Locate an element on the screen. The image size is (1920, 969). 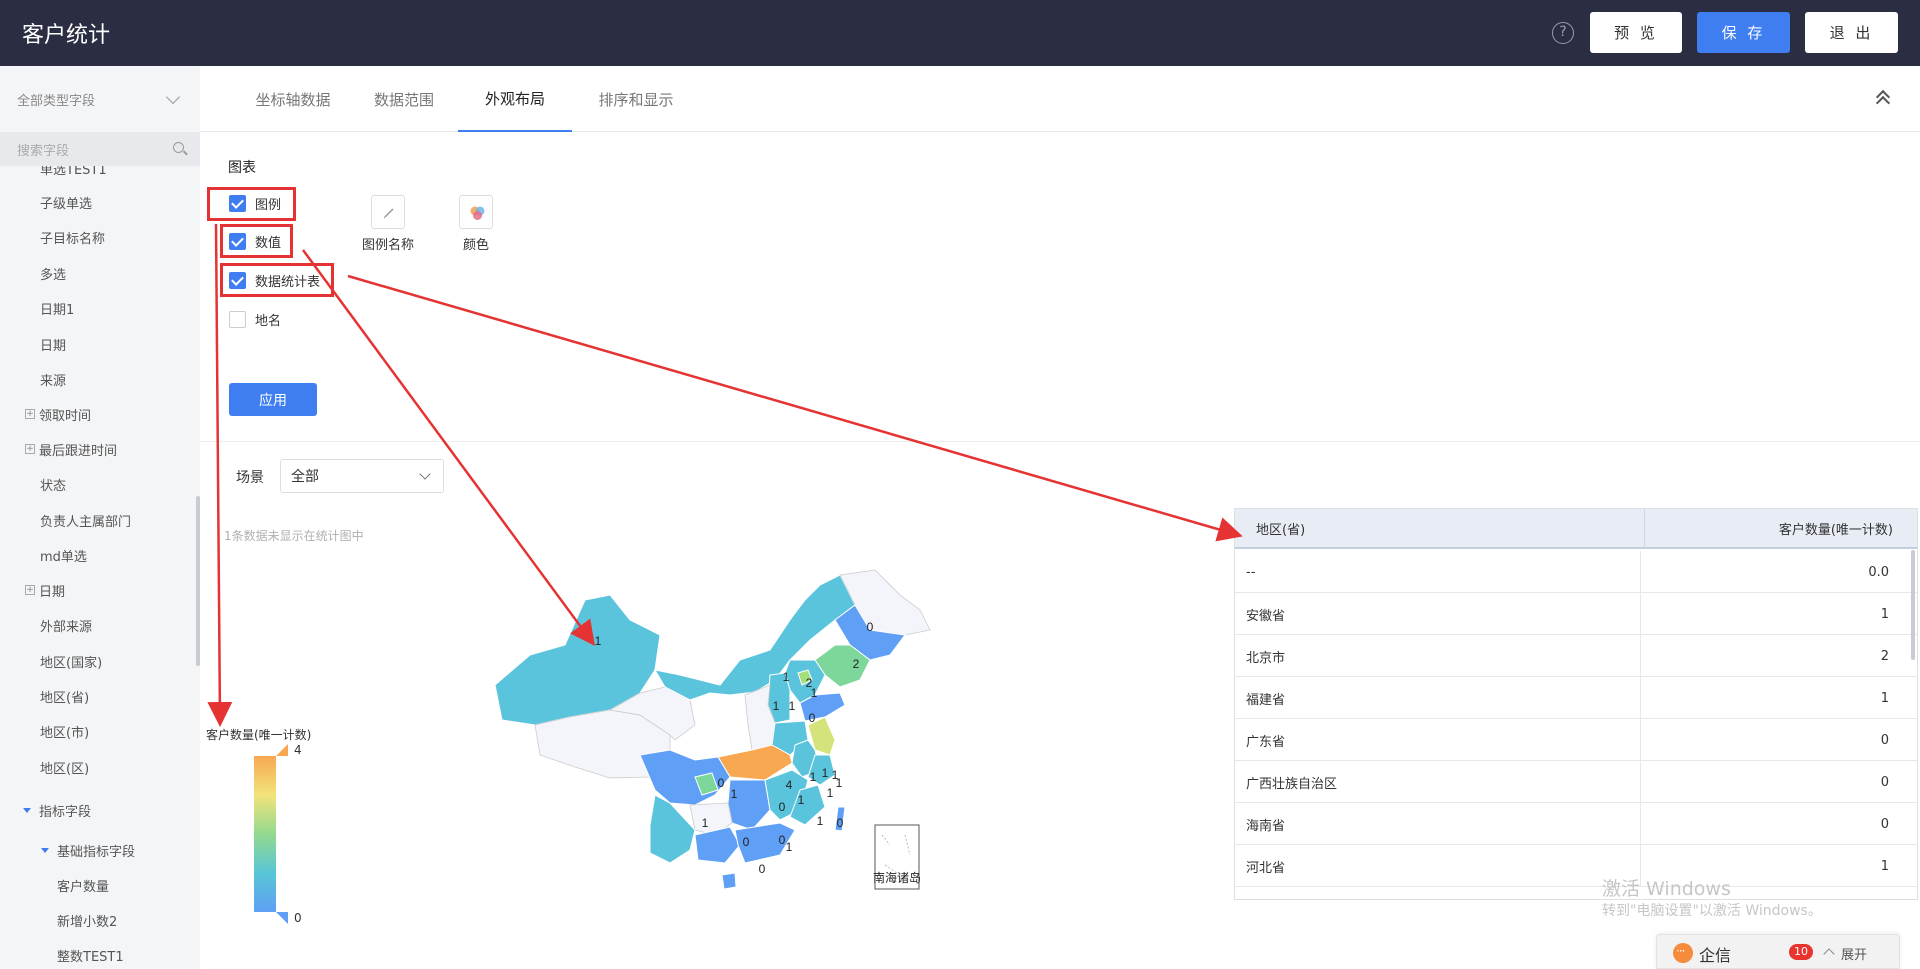
unread-count-badge: 10 is located at coordinates (1801, 952).